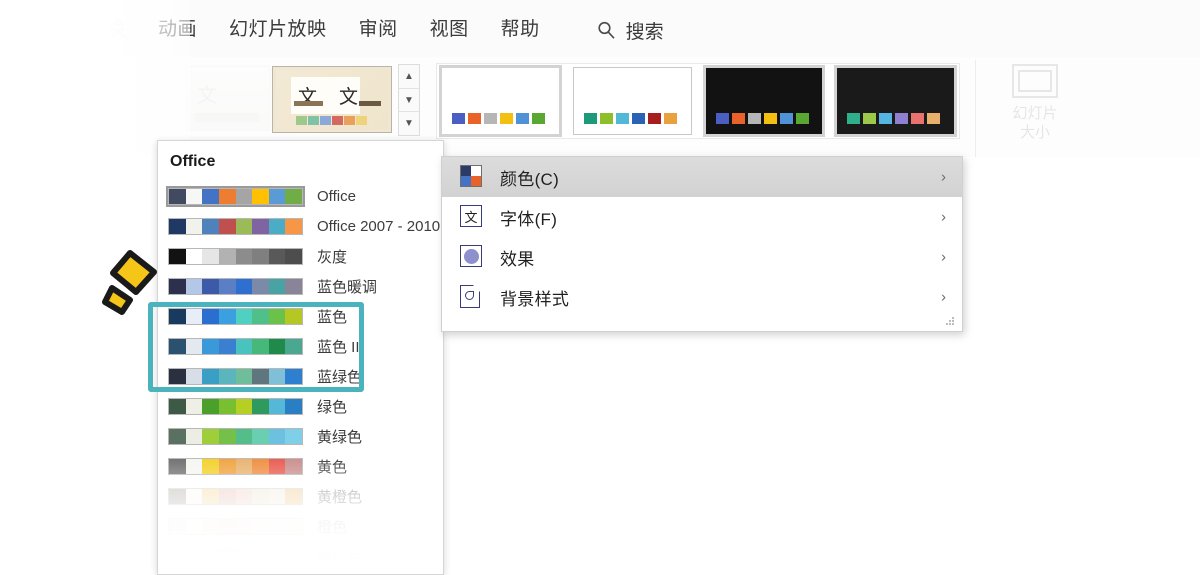  I want to click on theme-variants-submenu: 颜色(C) › 文字体(F) › 效果 › 背景样式 ›, so click(702, 244).